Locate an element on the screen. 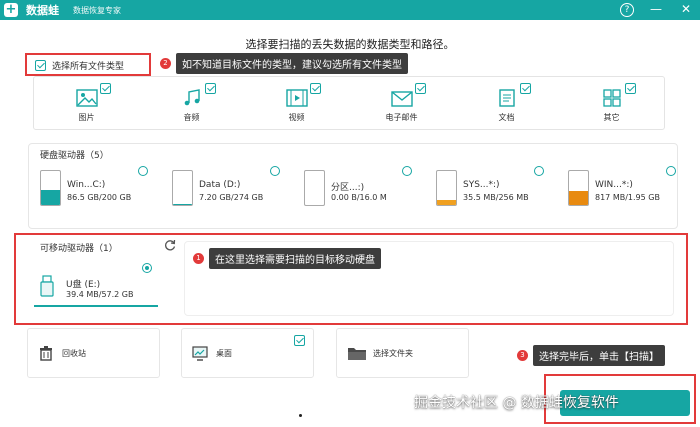  location-label: 选择文件夹 is located at coordinates (393, 353).